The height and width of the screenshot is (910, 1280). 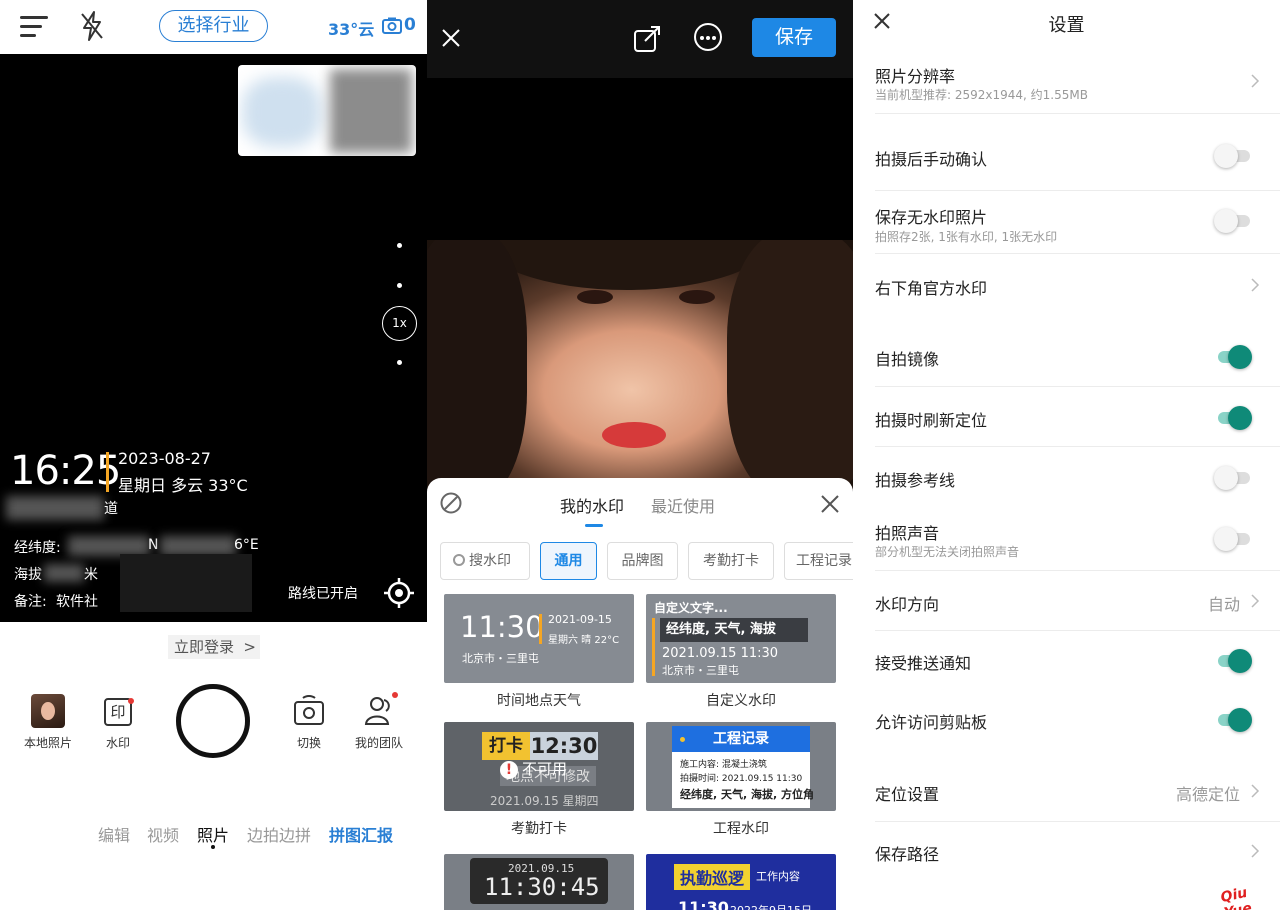 I want to click on no-watermark-icon, so click(x=451, y=503).